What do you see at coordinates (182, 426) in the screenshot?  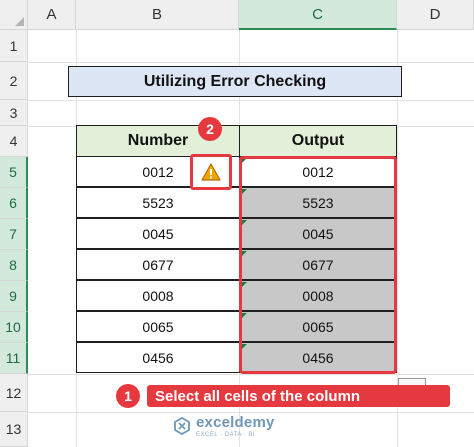 I see `exceldemy-logo-icon` at bounding box center [182, 426].